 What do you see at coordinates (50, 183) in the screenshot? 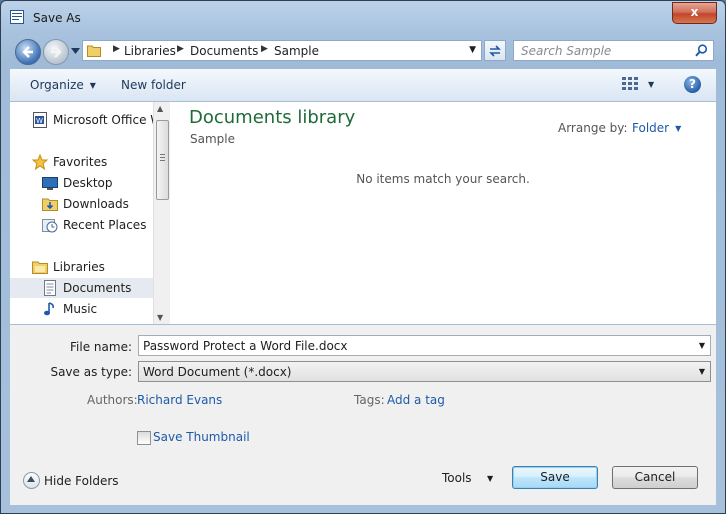
I see `desktop-icon` at bounding box center [50, 183].